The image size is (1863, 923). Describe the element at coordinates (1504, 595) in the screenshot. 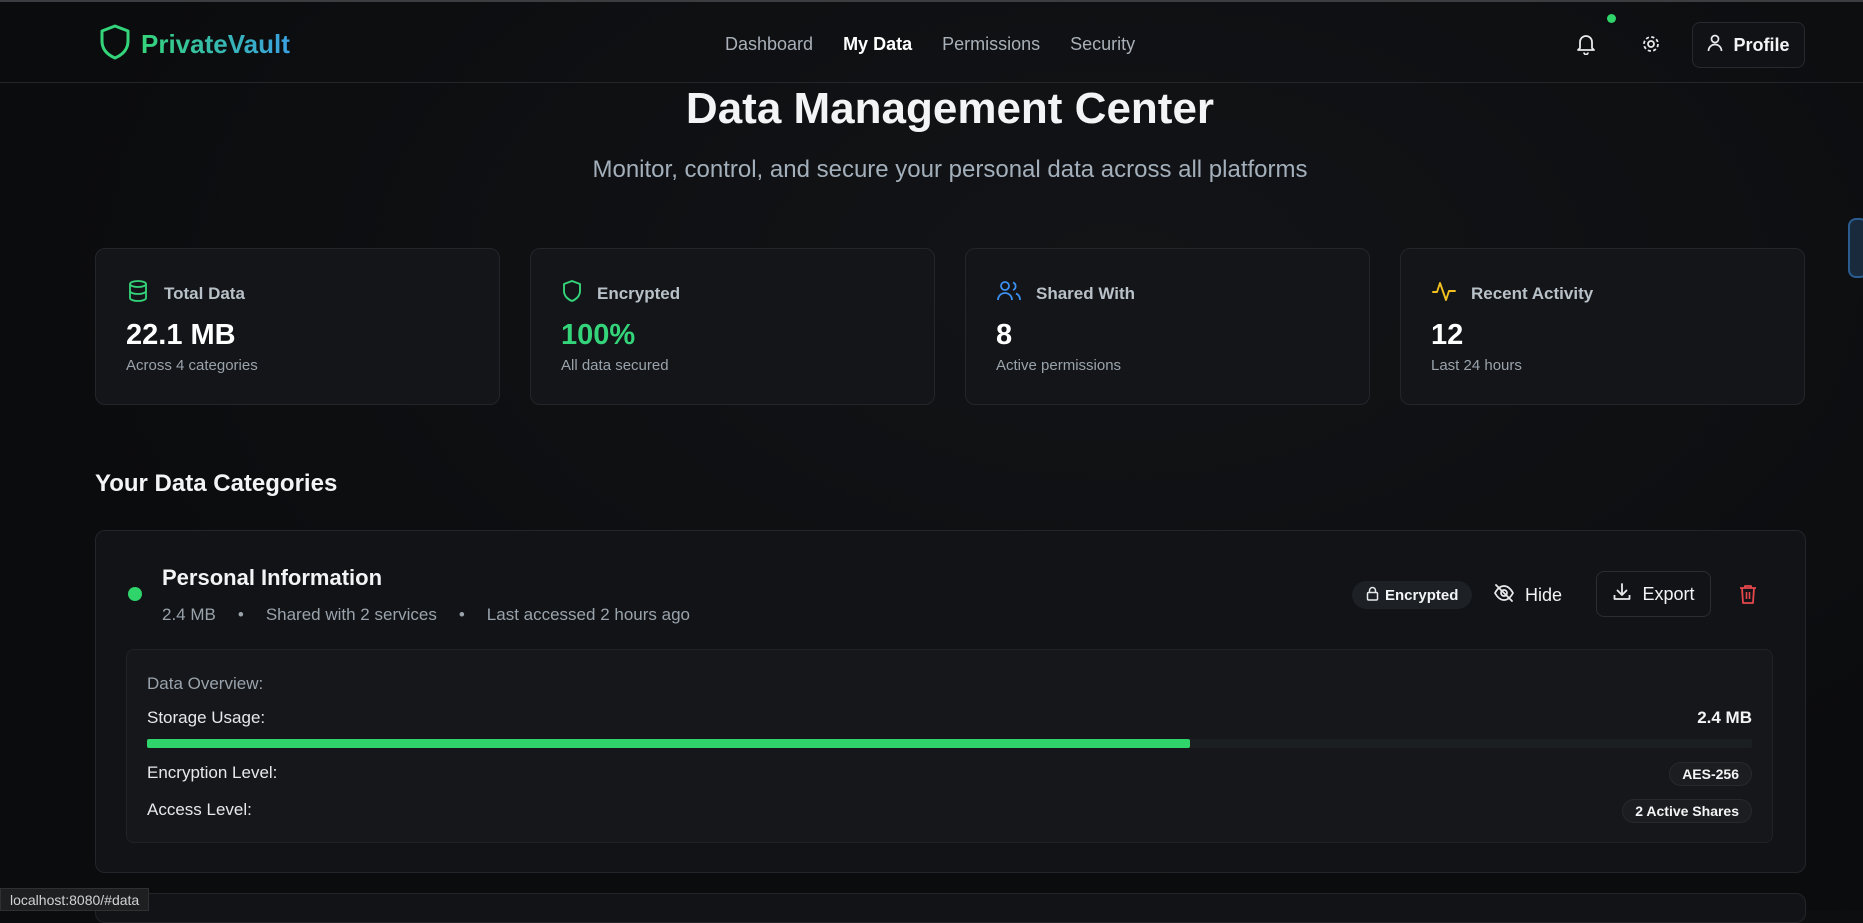

I see `eye-off-icon` at that location.